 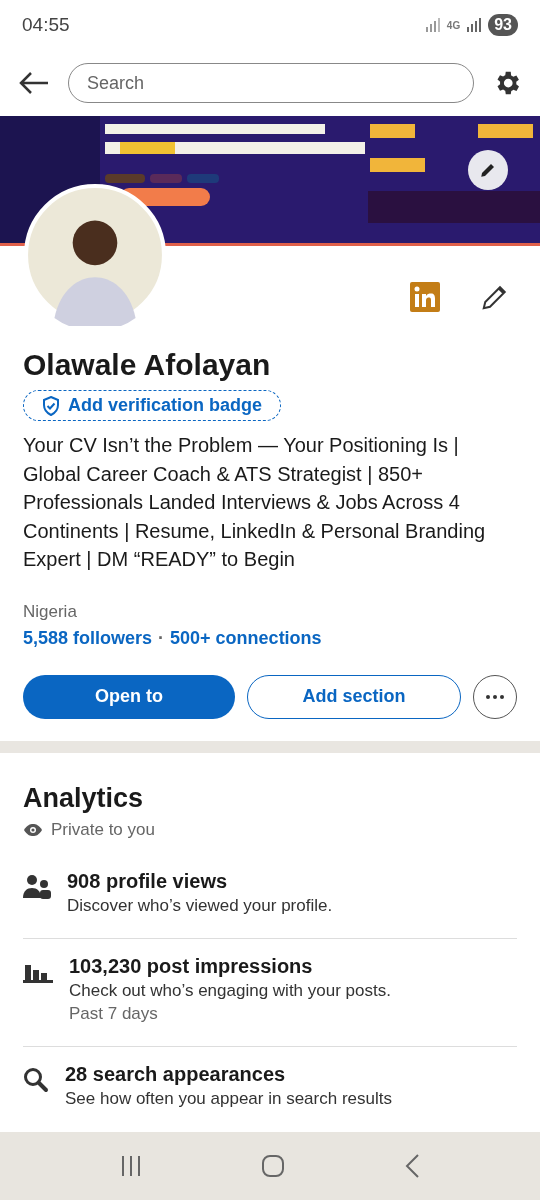 I want to click on privacy-note: Private to you, so click(x=103, y=829).